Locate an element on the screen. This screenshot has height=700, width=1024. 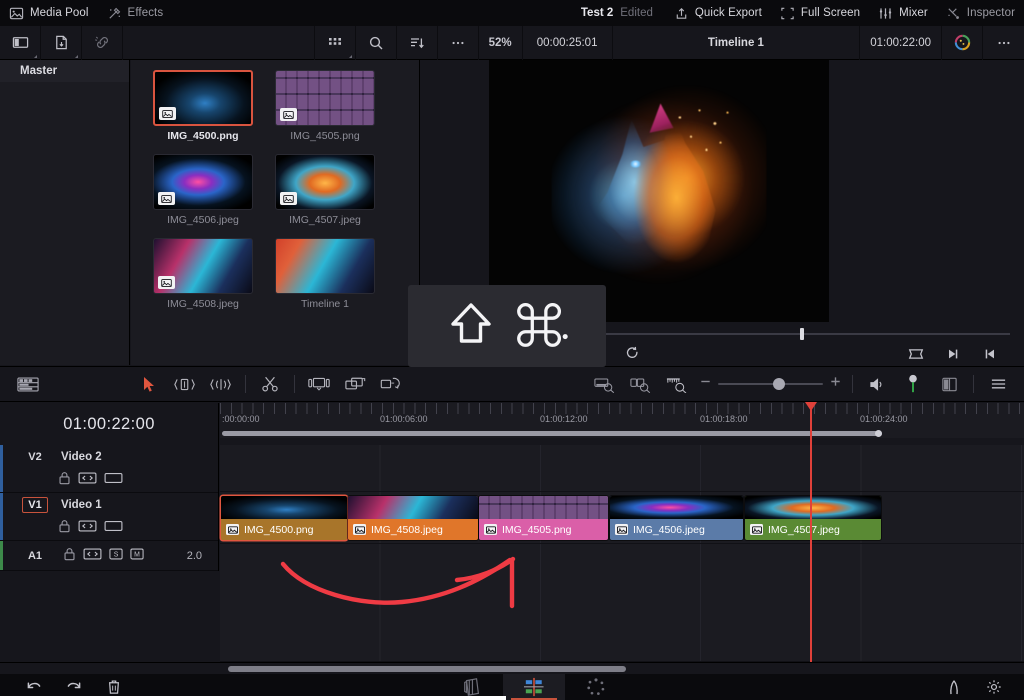
color-wheel-icon is located at coordinates (962, 42).